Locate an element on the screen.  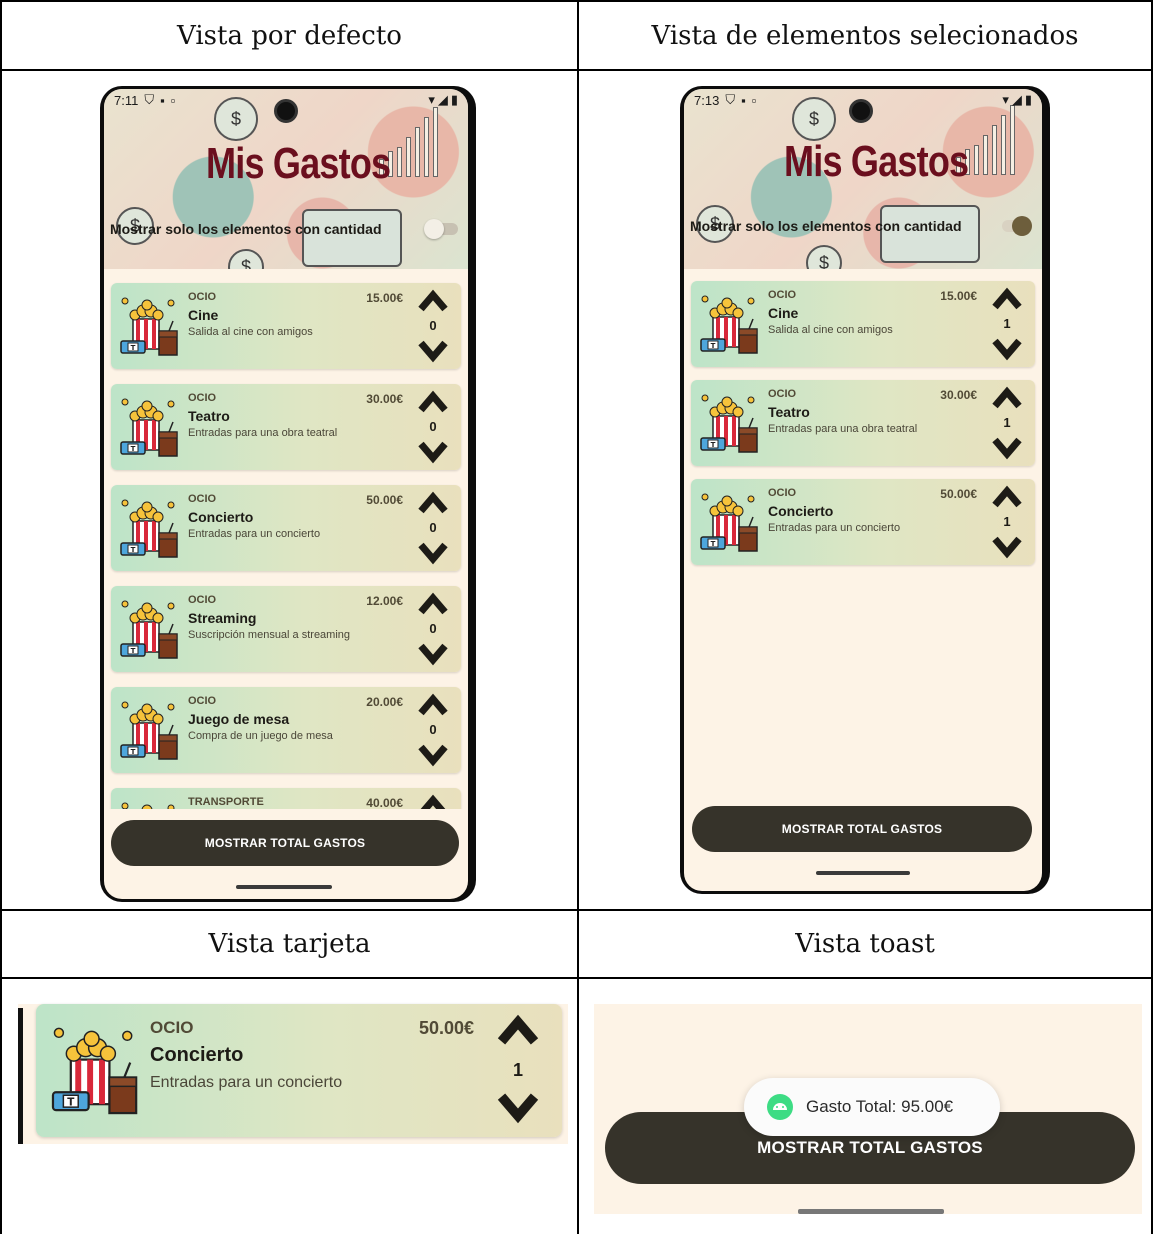
clock-time: 7:11 is located at coordinates (126, 100).